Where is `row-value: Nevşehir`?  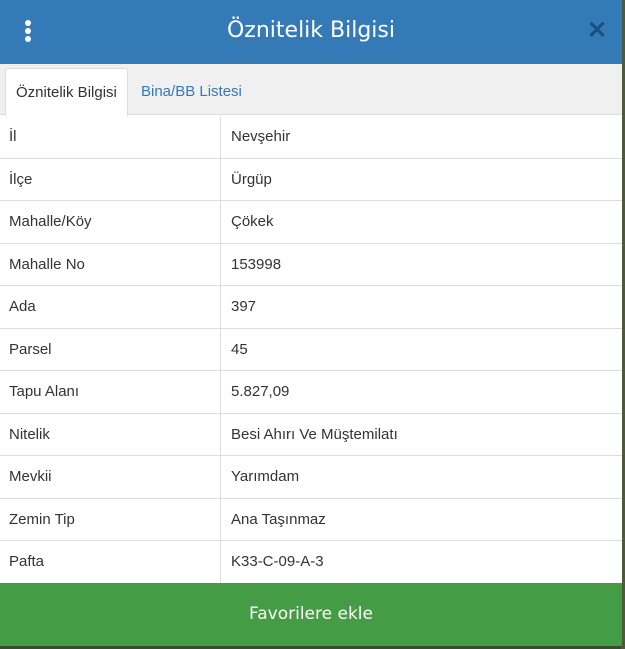 row-value: Nevşehir is located at coordinates (261, 136).